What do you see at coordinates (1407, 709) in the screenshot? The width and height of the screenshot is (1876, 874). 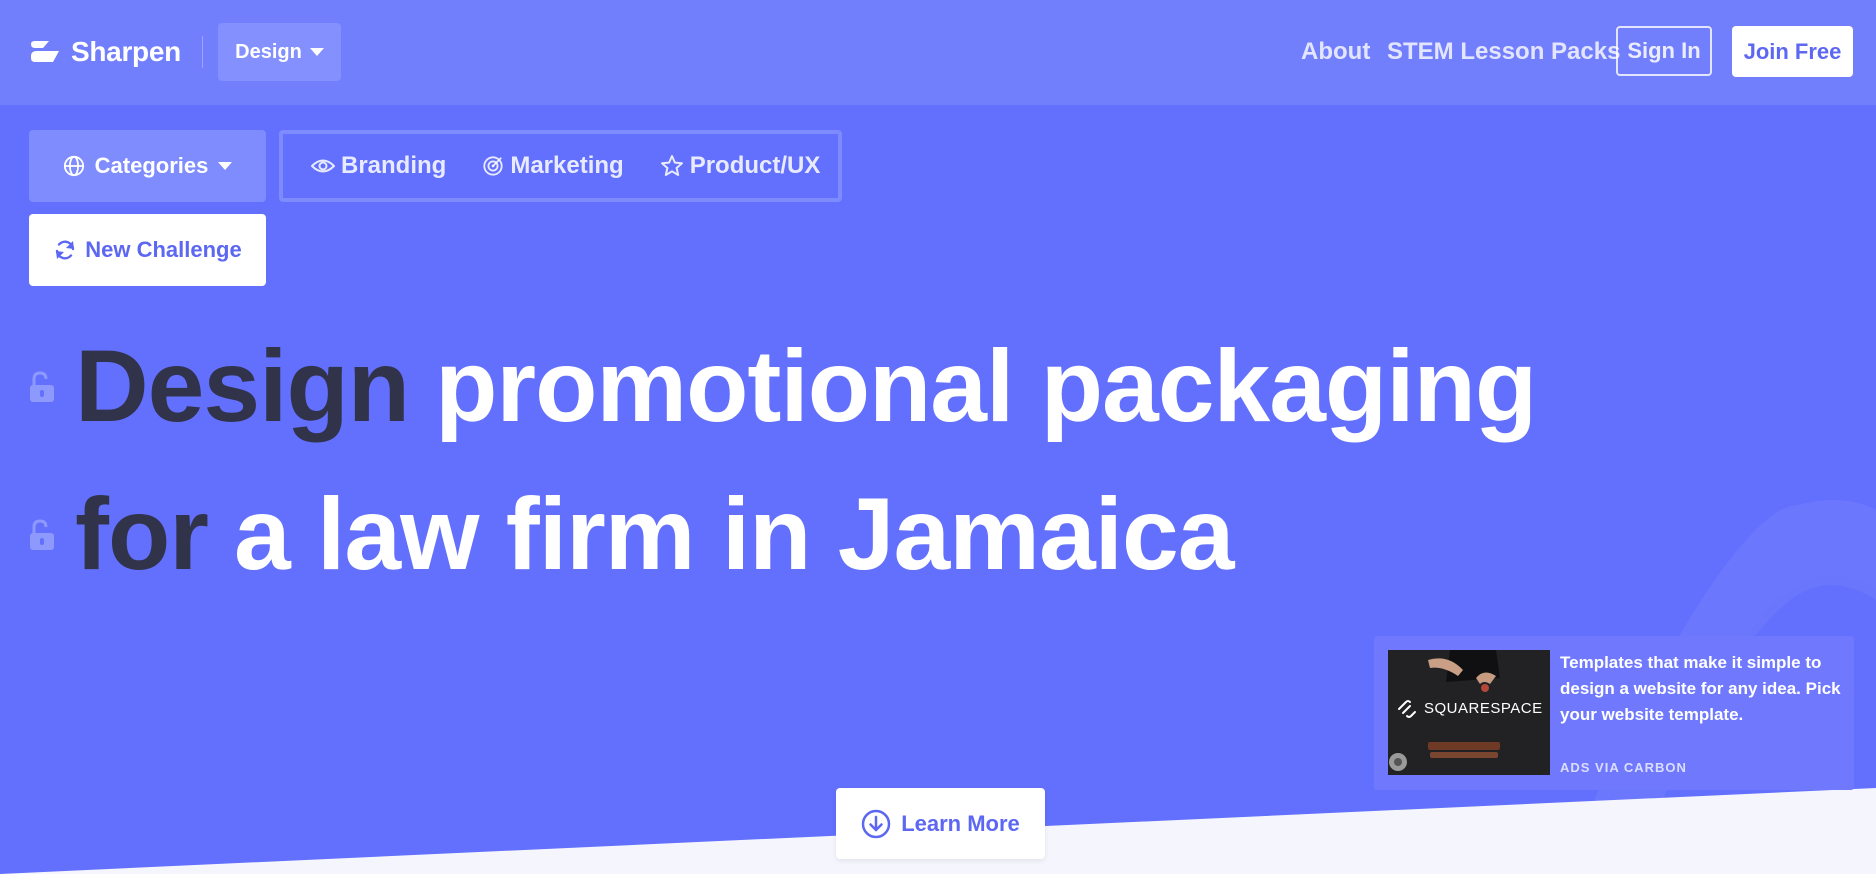 I see `squarespace-icon` at bounding box center [1407, 709].